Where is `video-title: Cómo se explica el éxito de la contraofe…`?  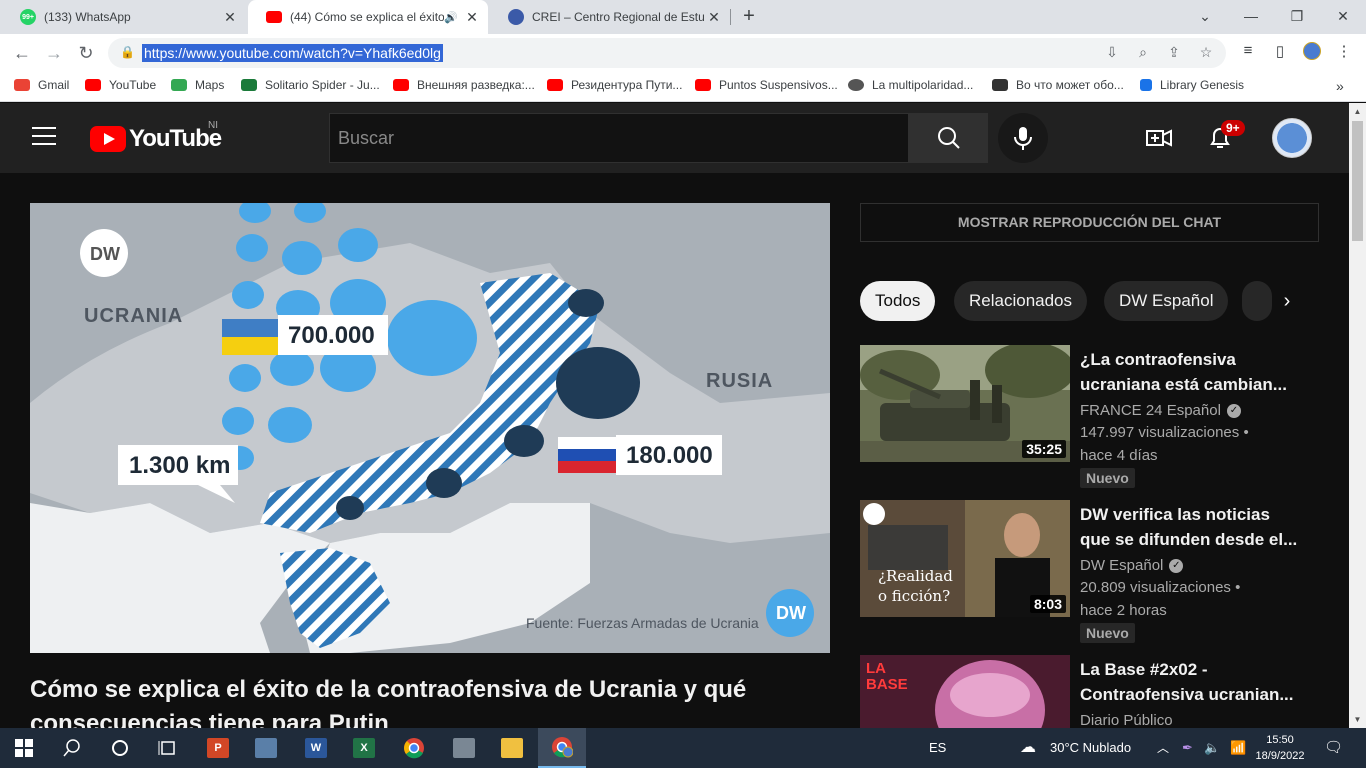
video-title: Cómo se explica el éxito de la contraofe… is located at coordinates (388, 702).